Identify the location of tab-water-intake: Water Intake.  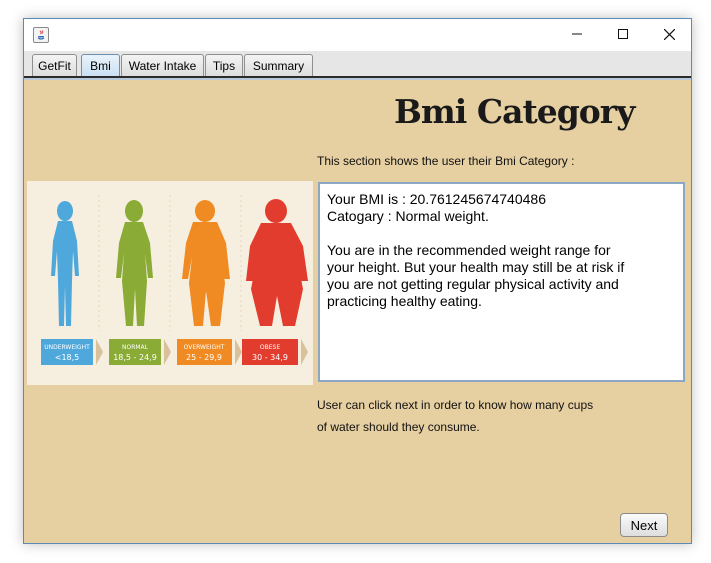
(162, 65).